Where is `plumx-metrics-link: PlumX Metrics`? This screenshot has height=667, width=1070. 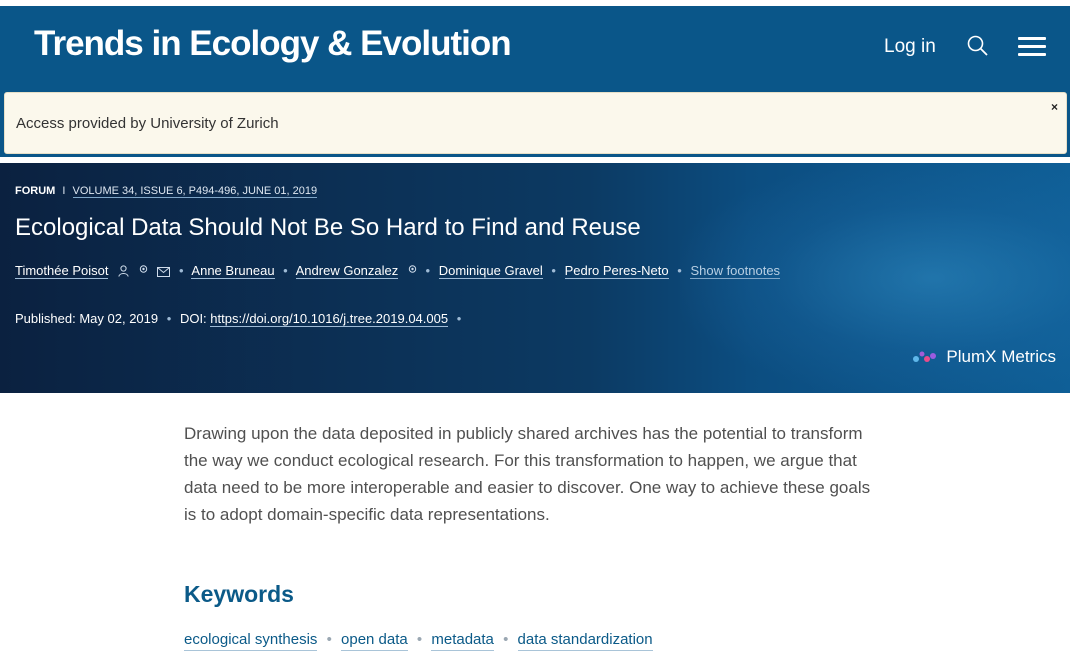
plumx-metrics-link: PlumX Metrics is located at coordinates (984, 358).